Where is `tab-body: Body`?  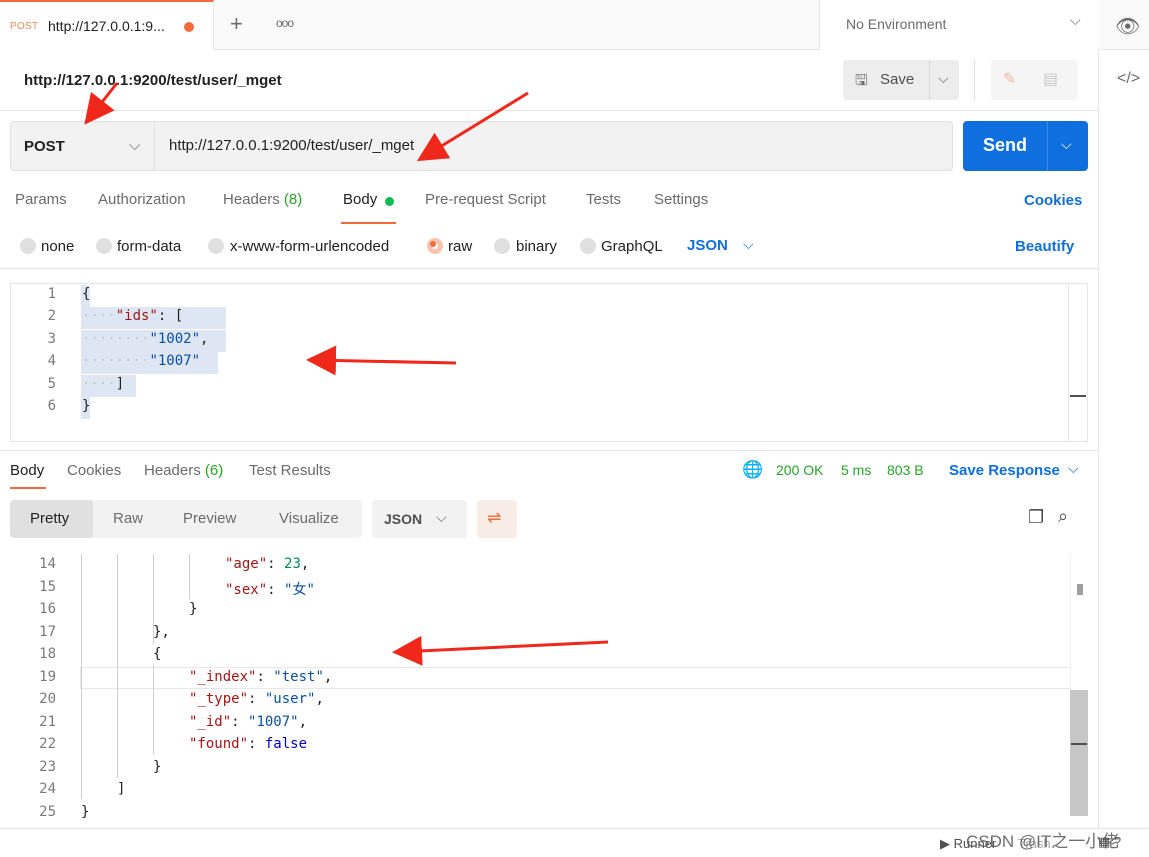 tab-body: Body is located at coordinates (360, 199).